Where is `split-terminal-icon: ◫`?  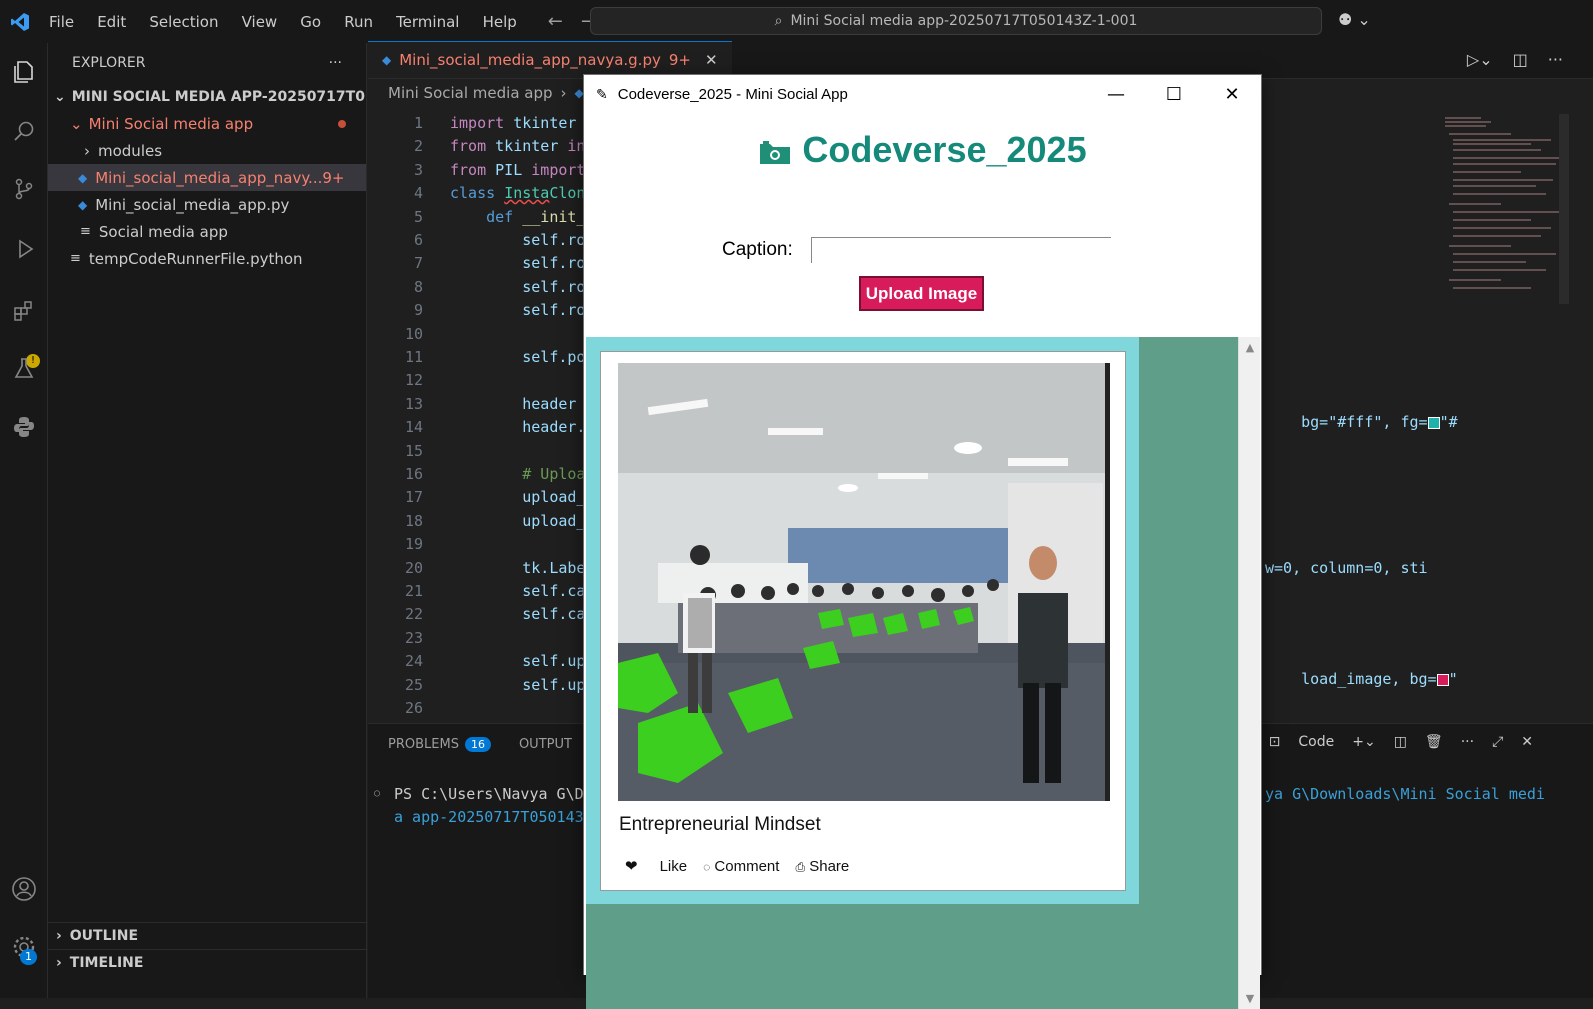
split-terminal-icon: ◫ is located at coordinates (1400, 742).